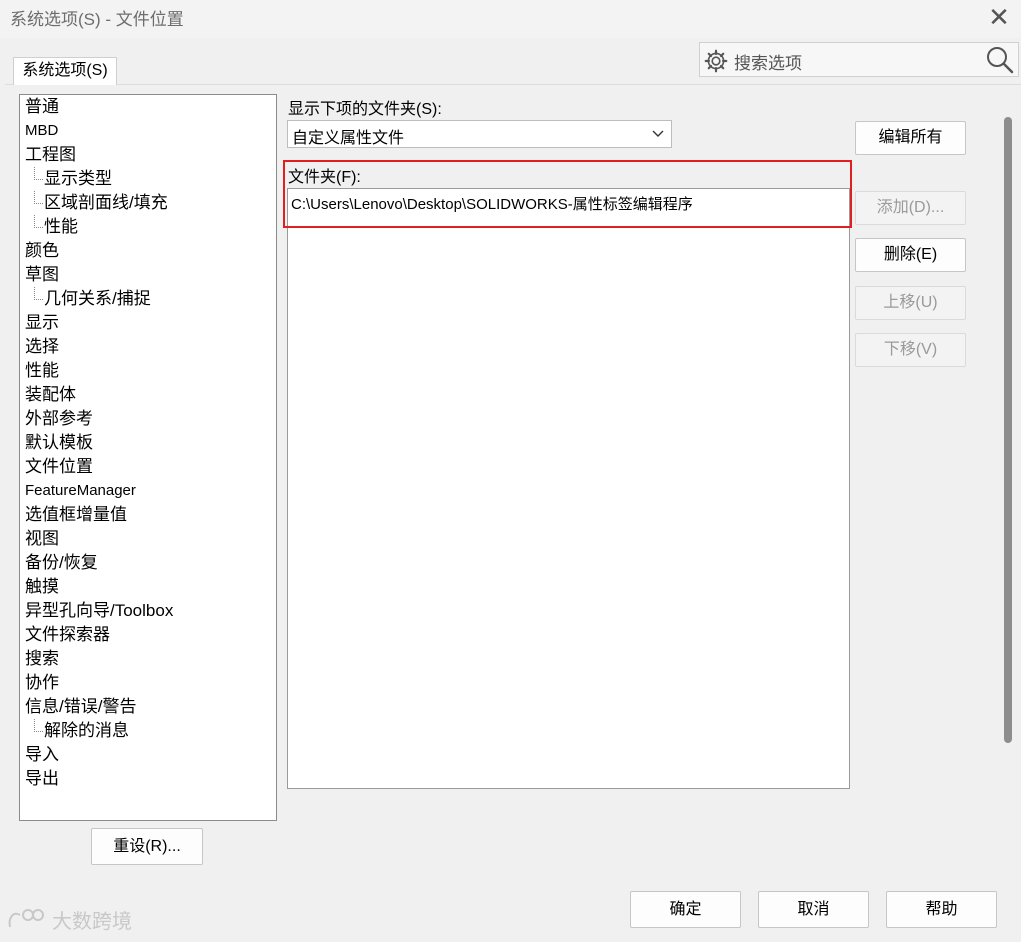  I want to click on tree-item: MBD, so click(41, 131).